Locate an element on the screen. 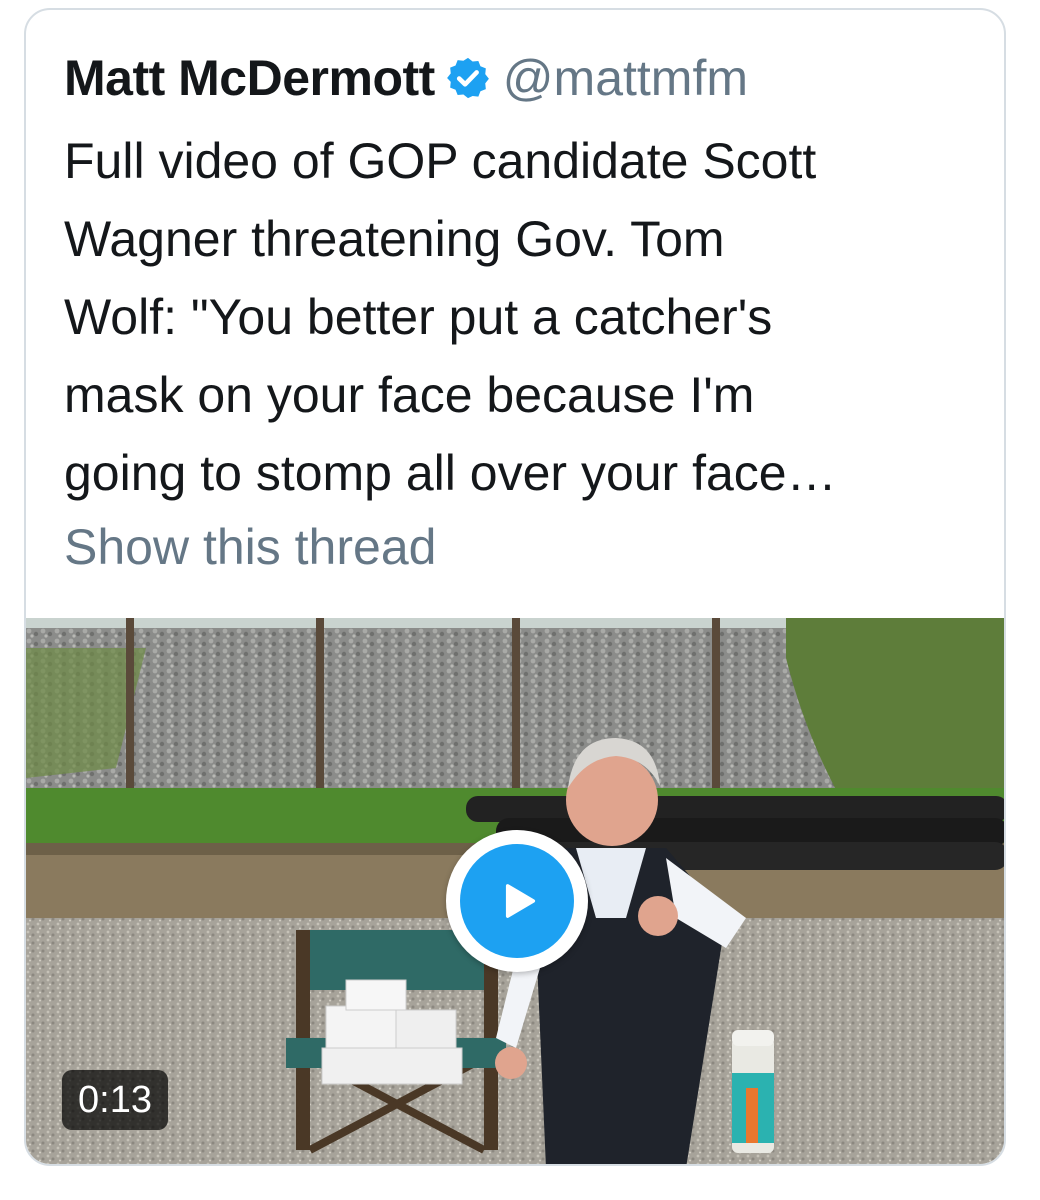 The height and width of the screenshot is (1200, 1040). author-handle: @mattmfm is located at coordinates (625, 78).